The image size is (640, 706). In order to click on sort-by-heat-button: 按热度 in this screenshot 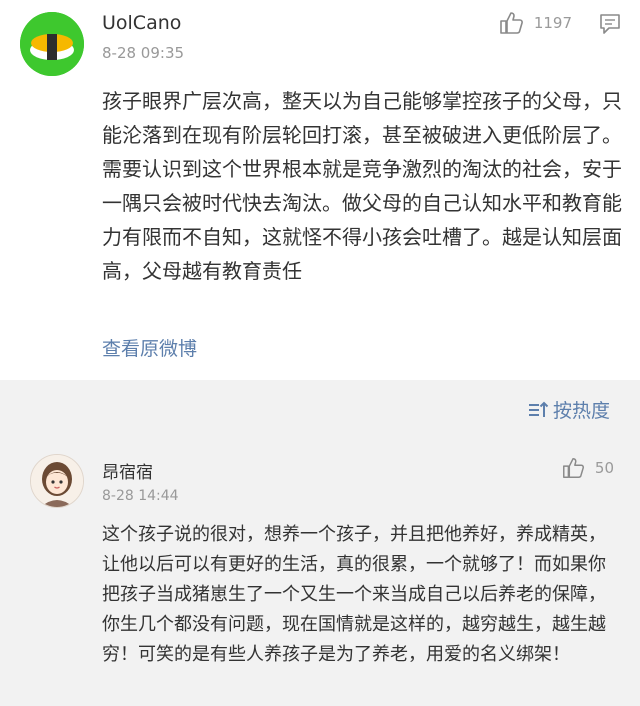, I will do `click(568, 409)`.